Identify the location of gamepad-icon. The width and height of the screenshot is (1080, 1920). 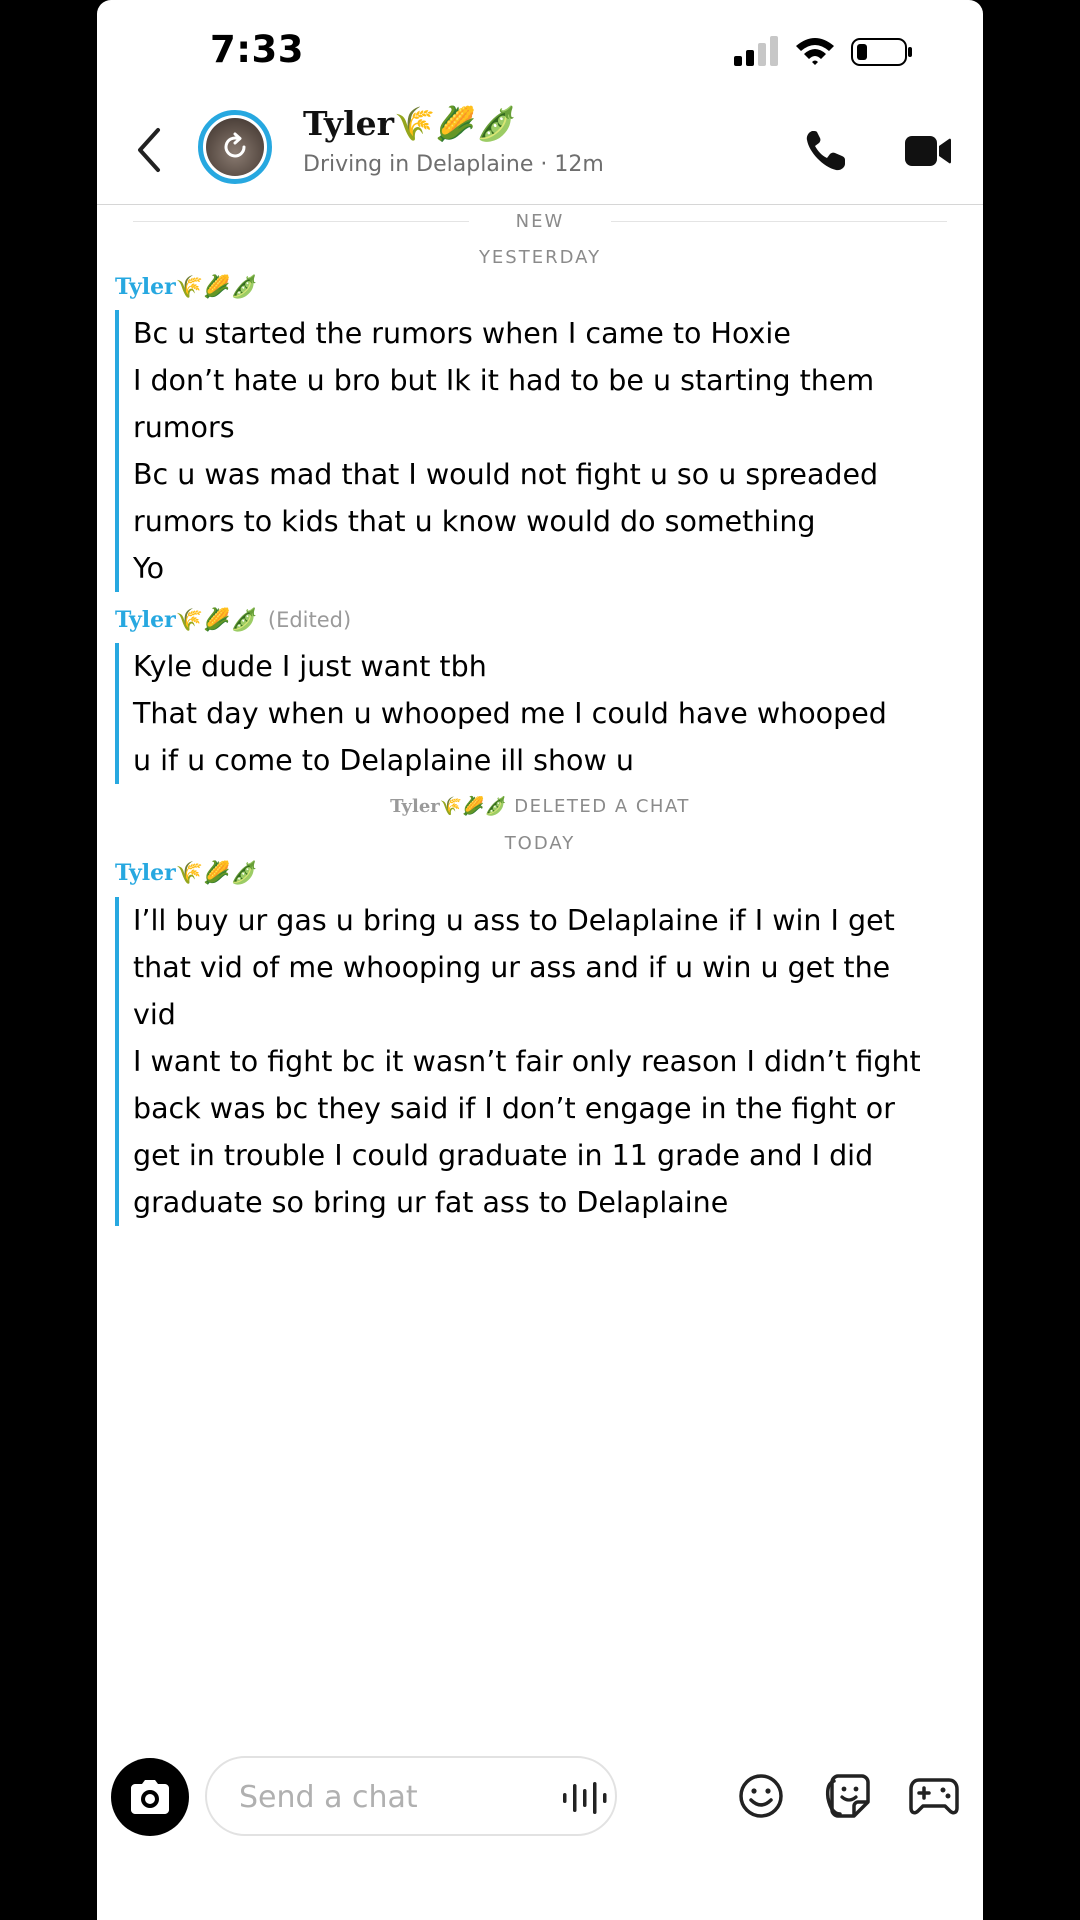
(934, 1796).